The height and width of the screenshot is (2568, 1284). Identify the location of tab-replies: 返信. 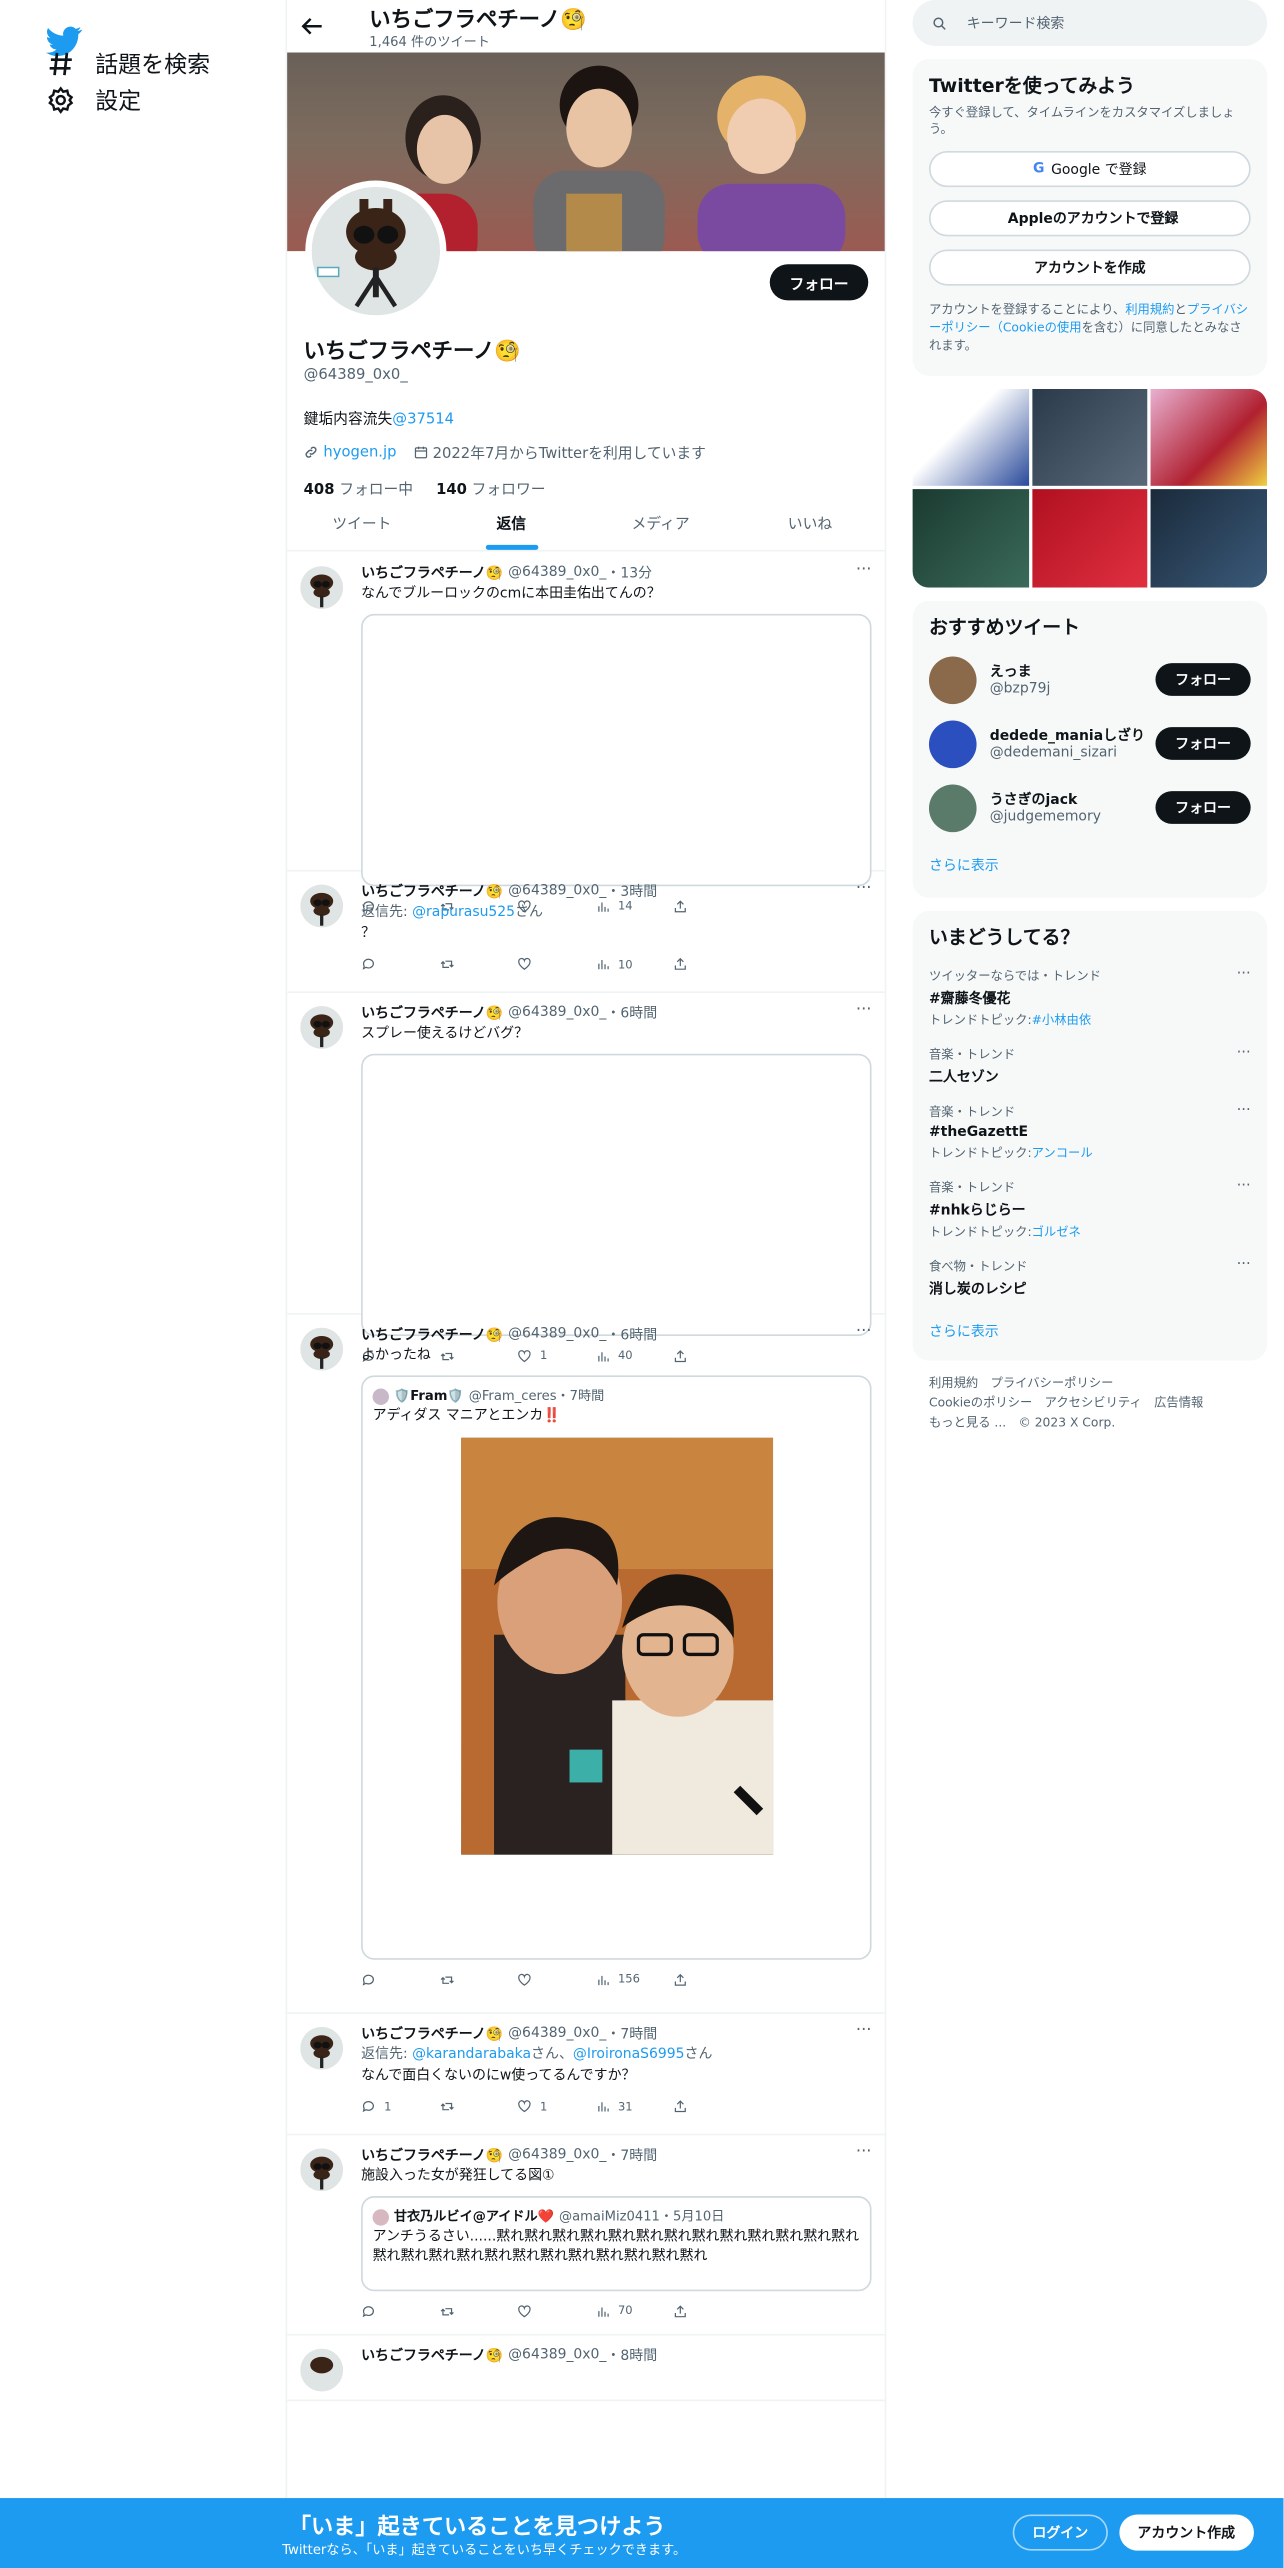
(511, 526).